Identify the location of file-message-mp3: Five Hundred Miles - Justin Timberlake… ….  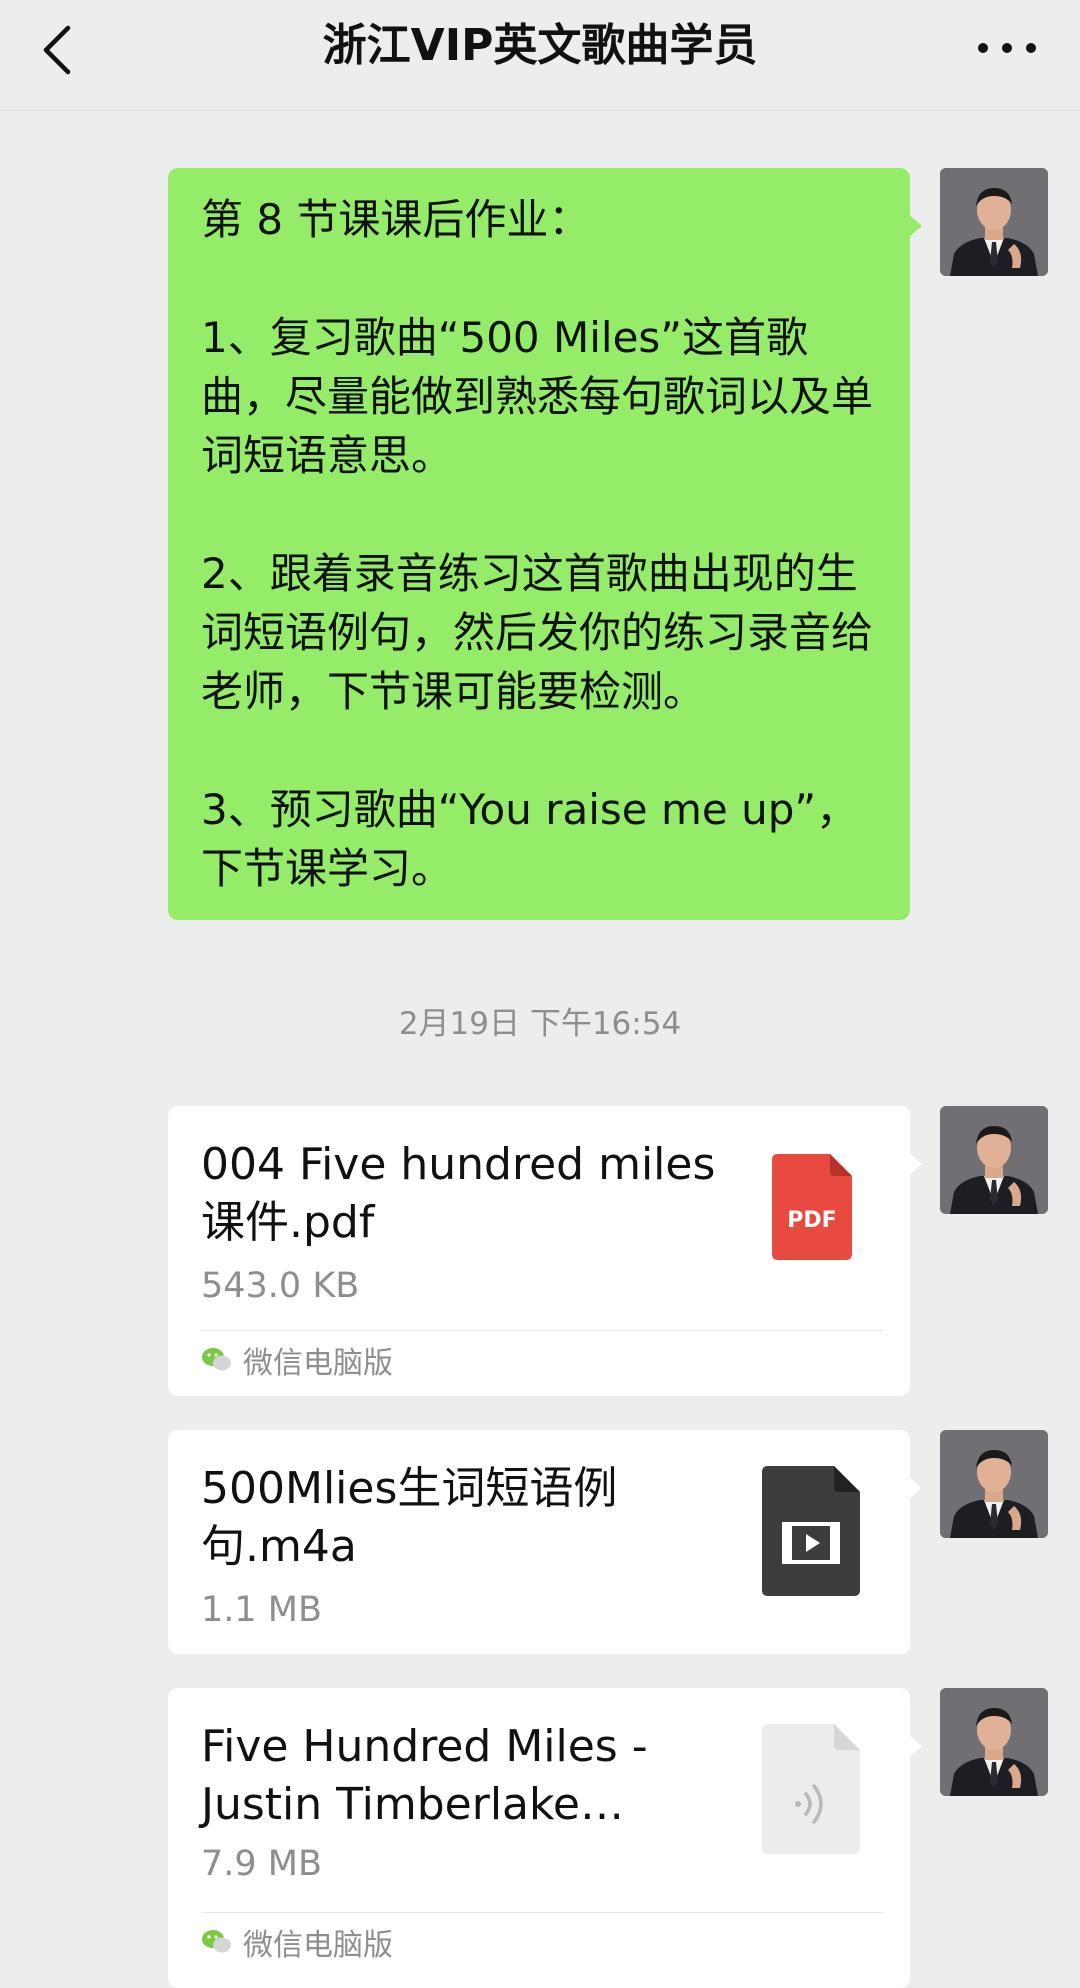
(545, 1838).